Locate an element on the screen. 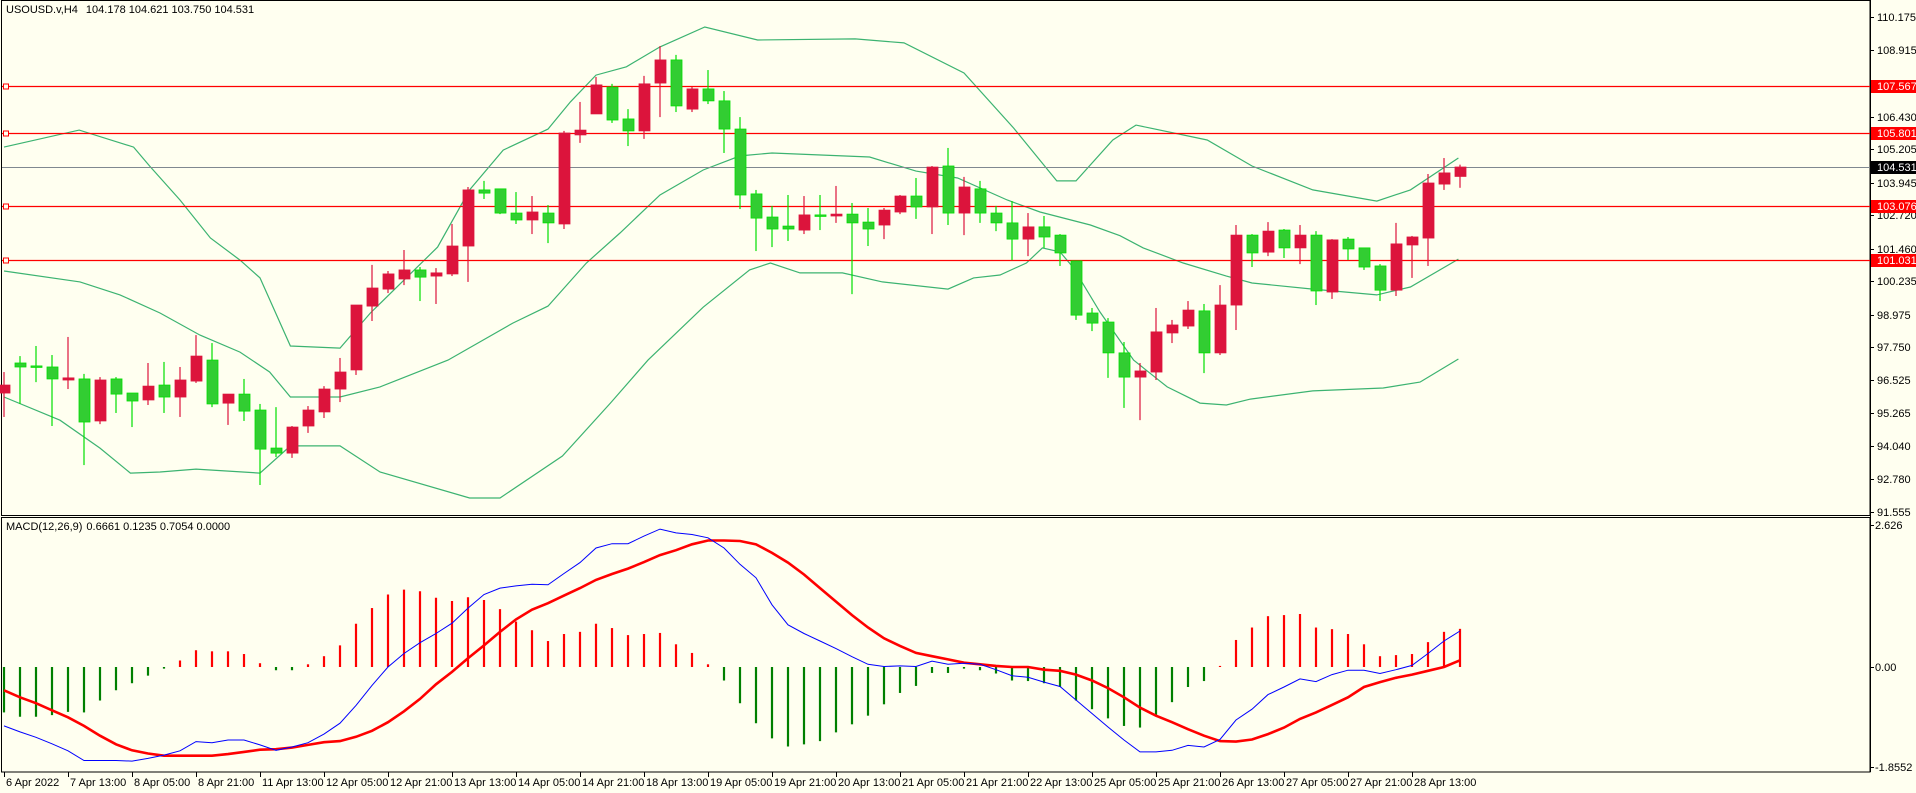  price-tick-label: 98.975 is located at coordinates (1894, 316).